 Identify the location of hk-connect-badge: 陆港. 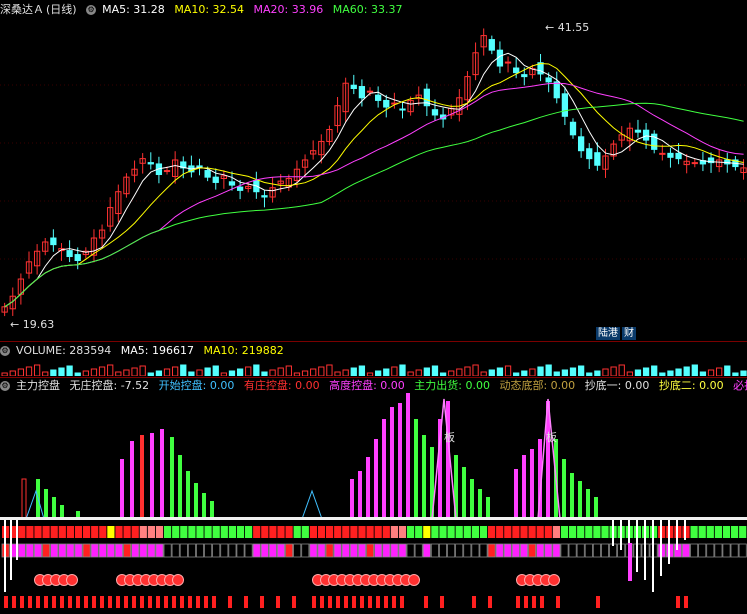
(608, 333).